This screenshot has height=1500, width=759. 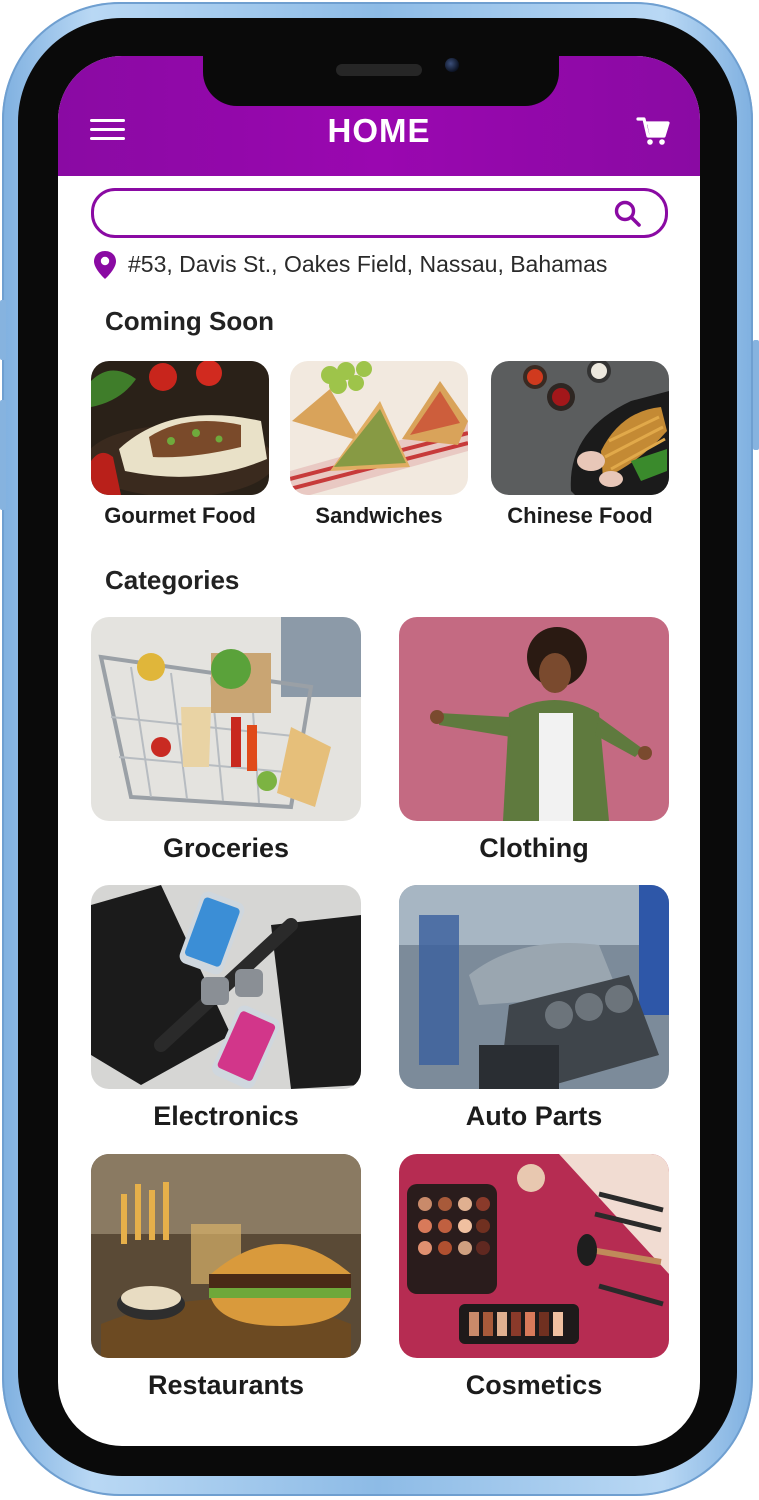 I want to click on front-camera, so click(x=452, y=65).